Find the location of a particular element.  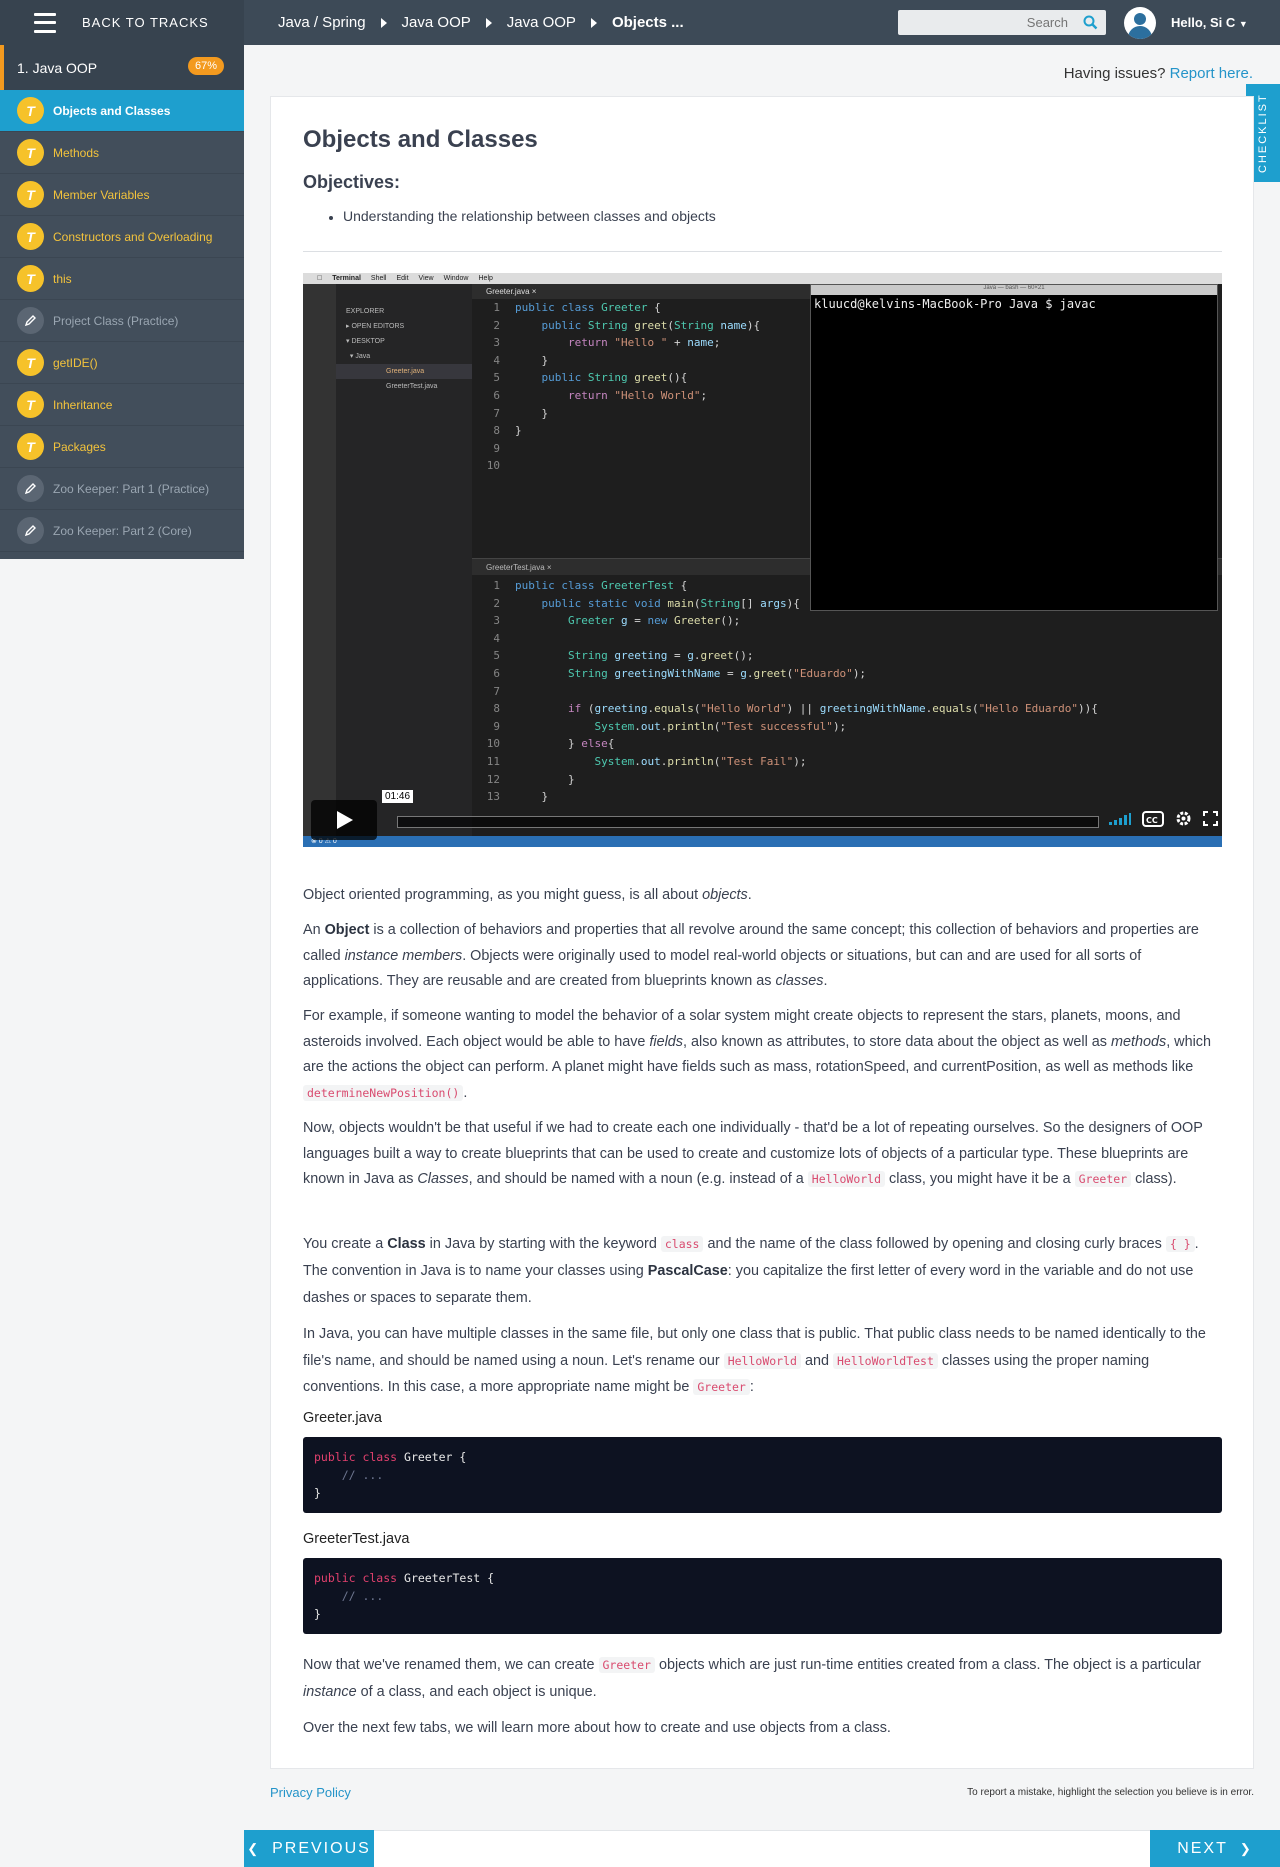

code-block: public class Greeter { // ... } is located at coordinates (762, 1475).